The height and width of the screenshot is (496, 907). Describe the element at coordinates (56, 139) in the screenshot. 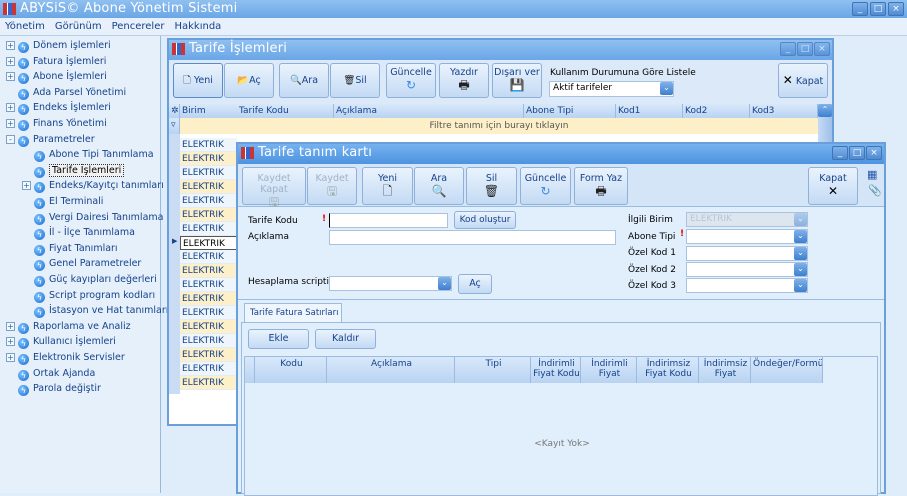

I see `tree-item: ϟ Parametreler` at that location.